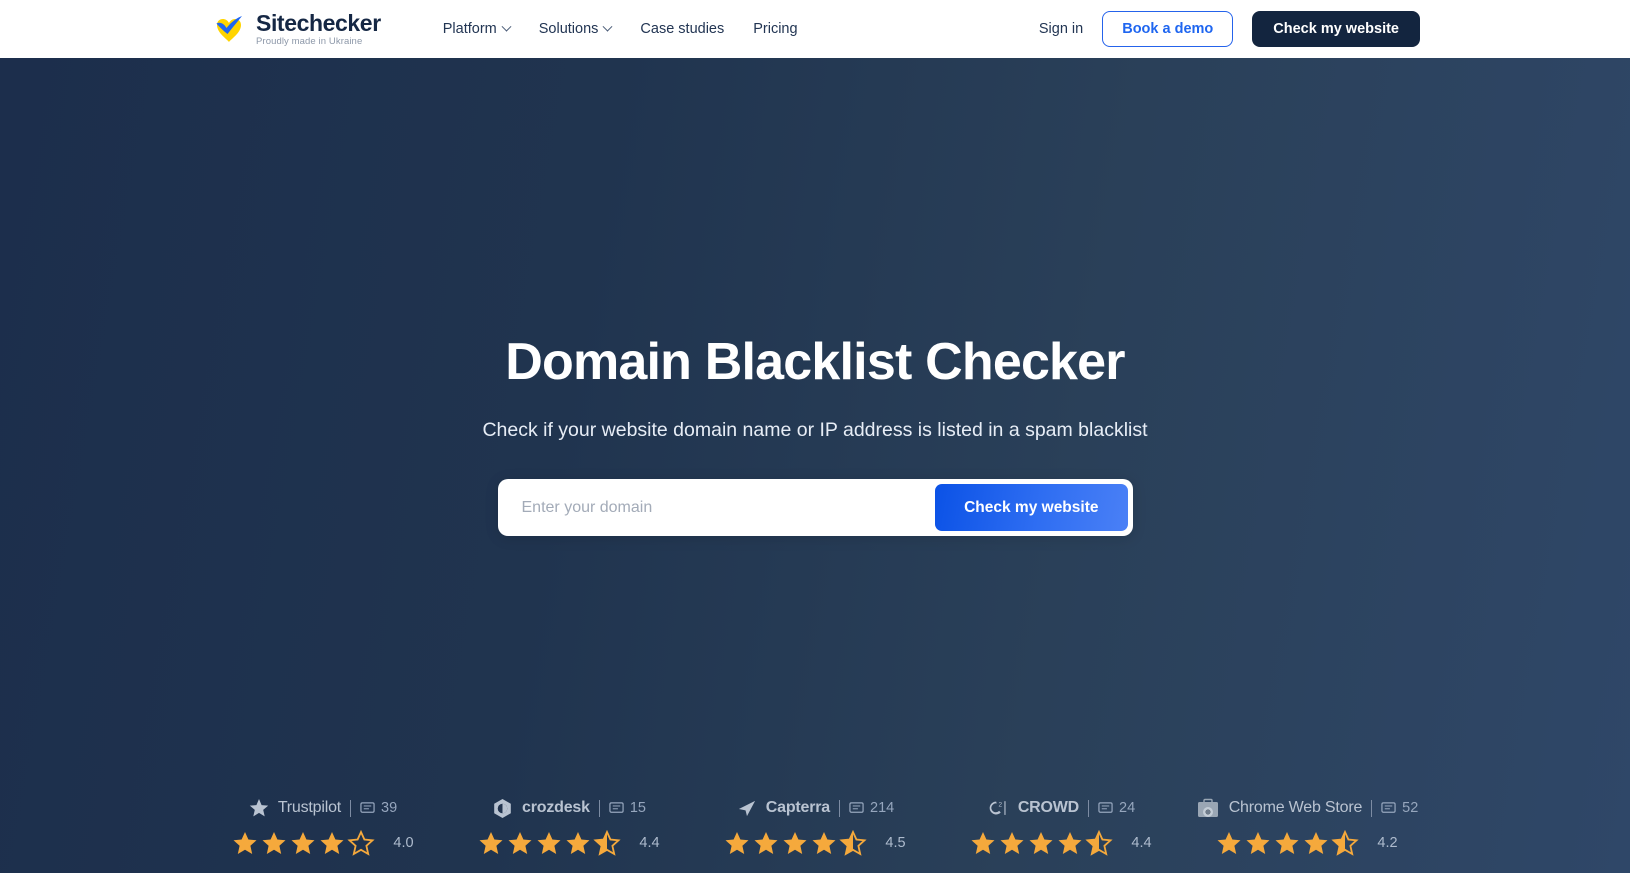 This screenshot has width=1630, height=873. I want to click on review-count: 214, so click(871, 808).